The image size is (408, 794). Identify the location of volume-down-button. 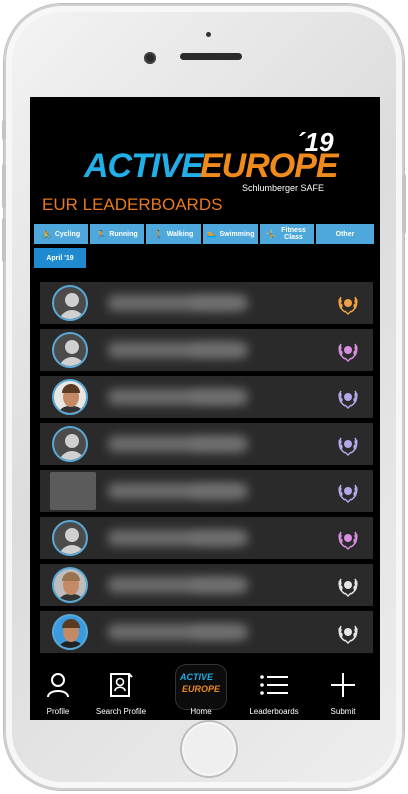
(4, 240).